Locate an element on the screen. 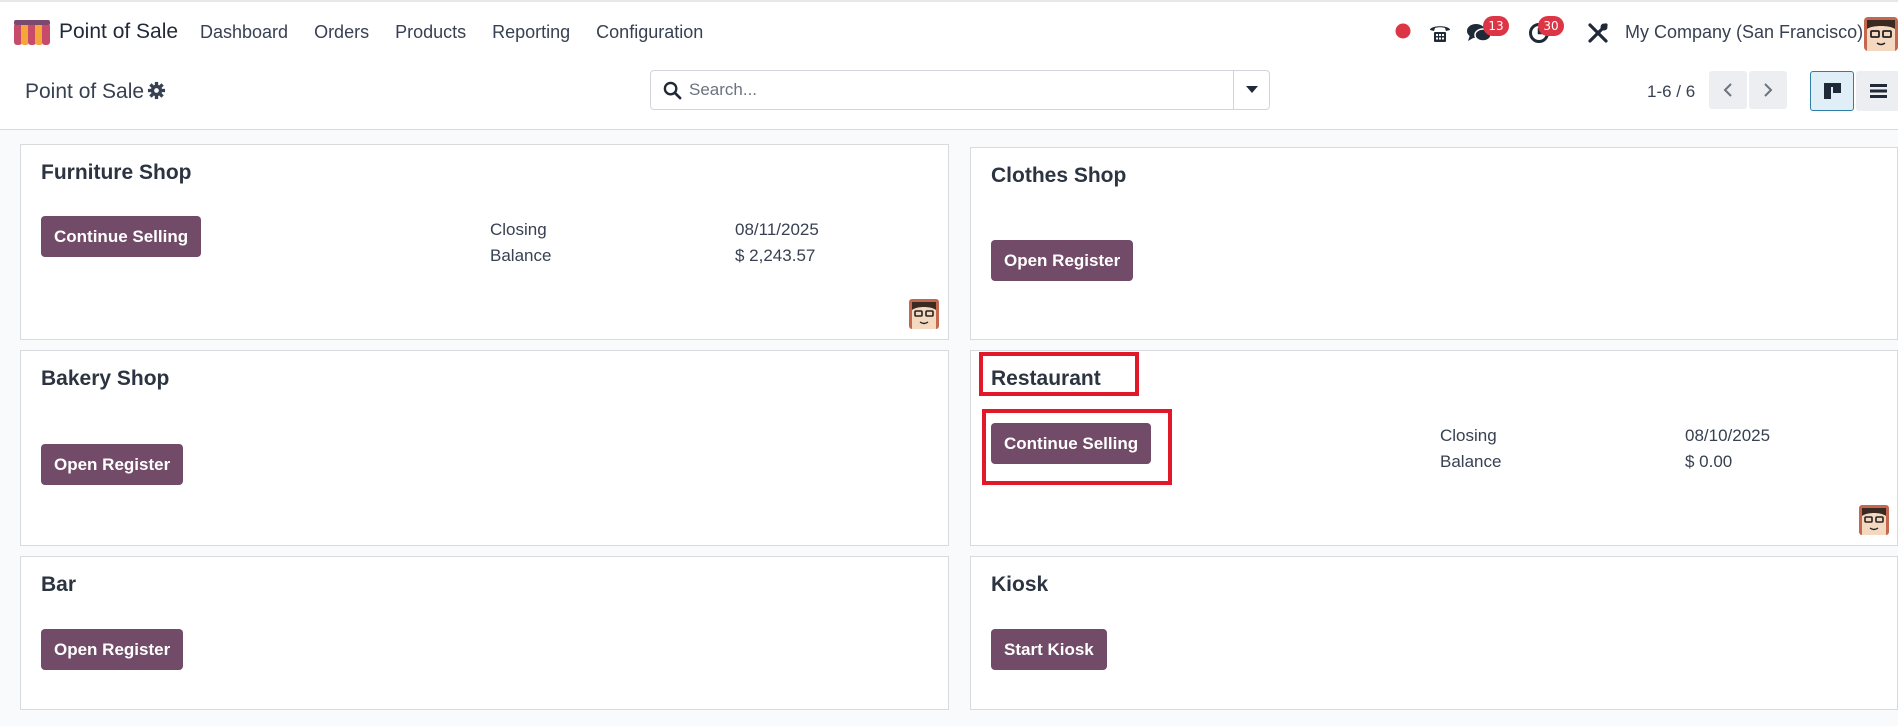 This screenshot has width=1898, height=726. pager-value: 1-6 / 6 is located at coordinates (1671, 92).